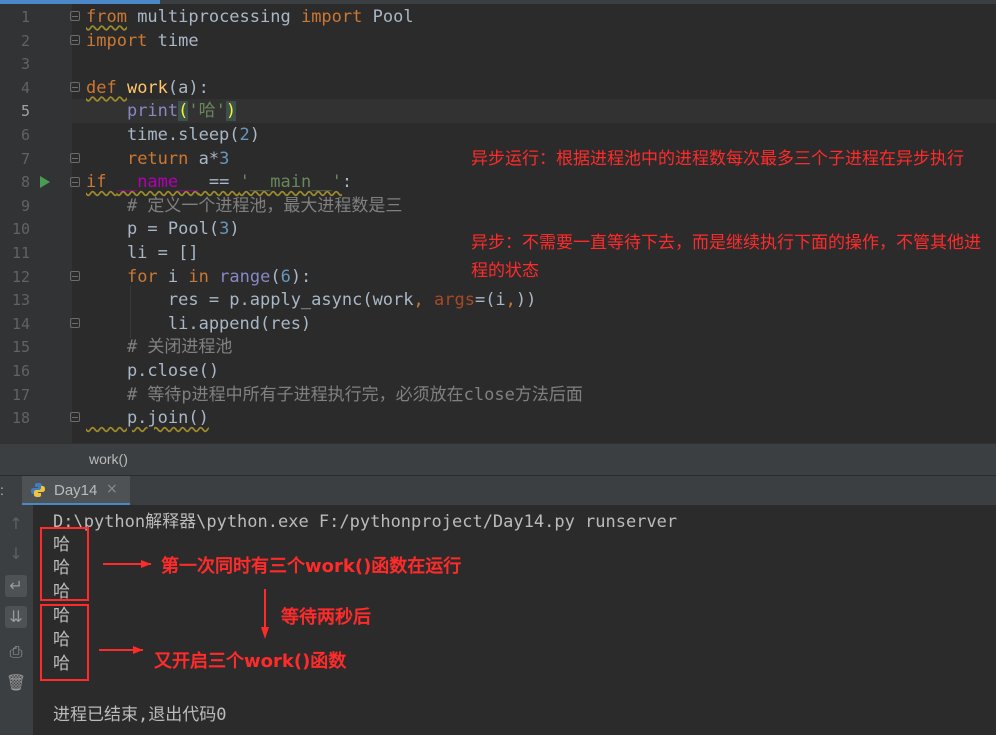 The width and height of the screenshot is (996, 735). What do you see at coordinates (311, 300) in the screenshot?
I see `code-line-13: res = p.apply_async(work, args=(i,))` at bounding box center [311, 300].